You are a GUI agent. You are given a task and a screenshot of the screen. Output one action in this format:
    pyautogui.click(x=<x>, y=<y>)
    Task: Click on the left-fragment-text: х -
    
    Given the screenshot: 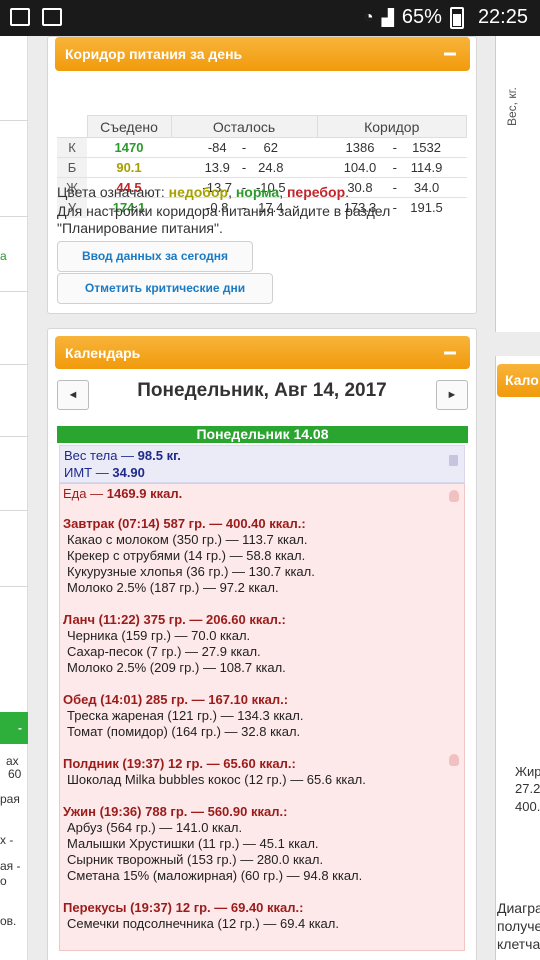 What is the action you would take?
    pyautogui.click(x=7, y=840)
    